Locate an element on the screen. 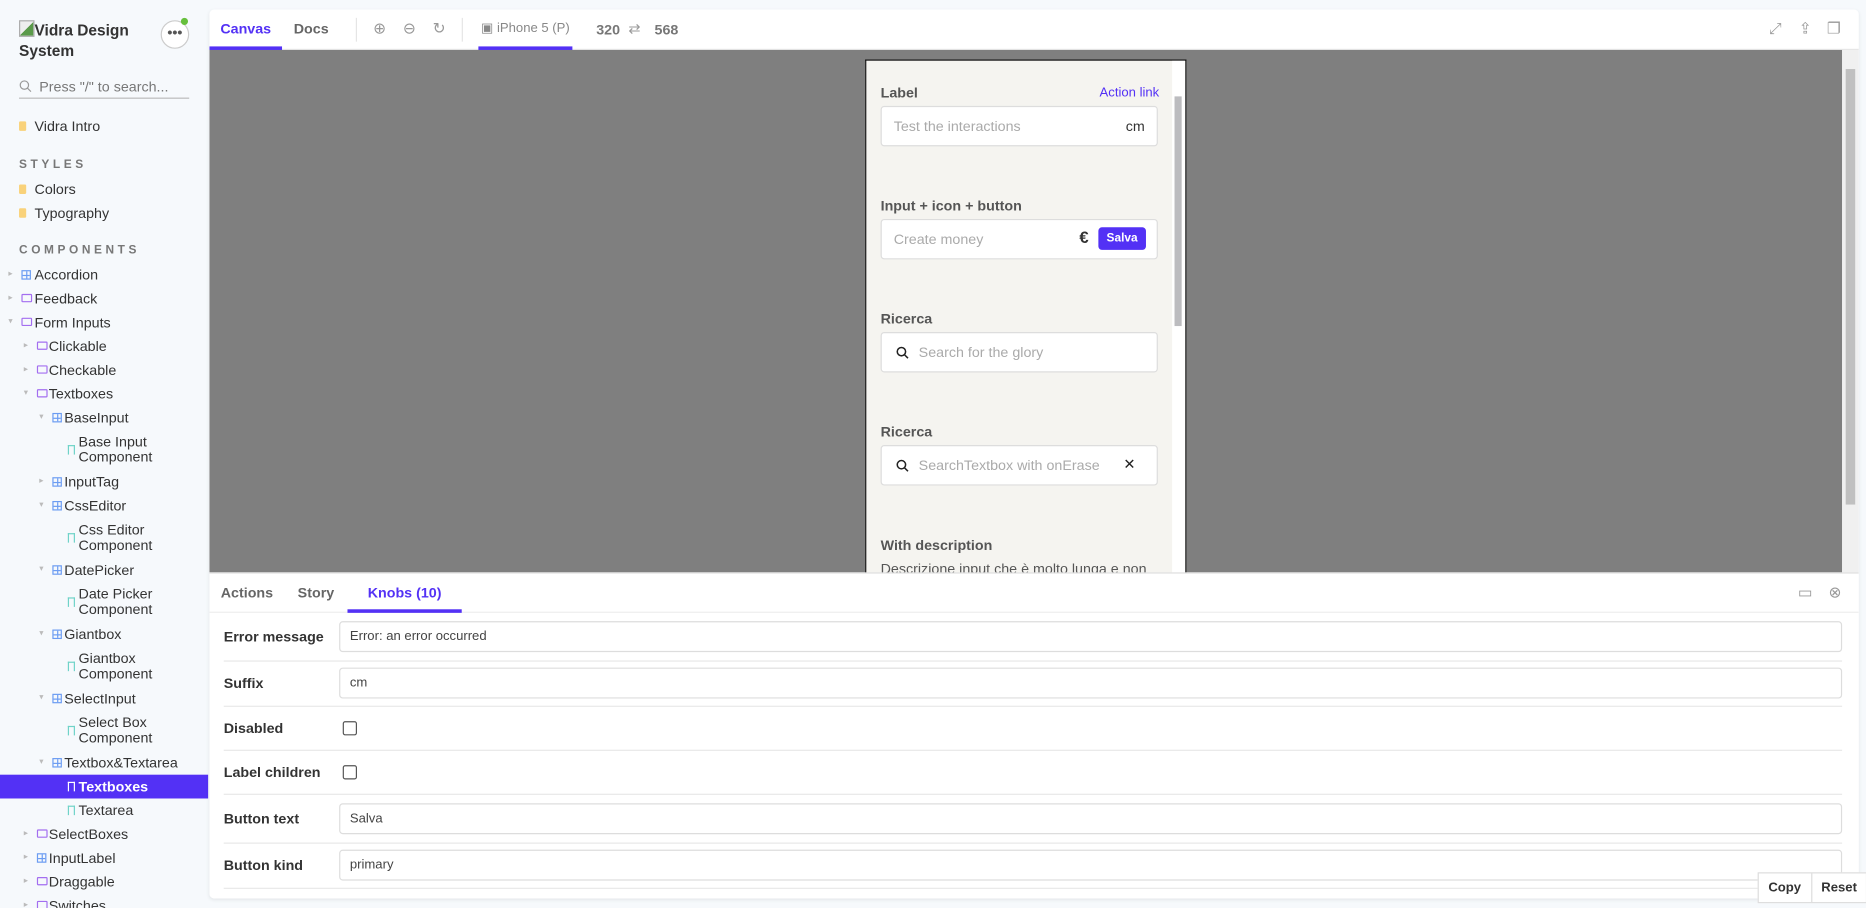  sidebar-item: ▾ Form Inputs is located at coordinates (104, 323).